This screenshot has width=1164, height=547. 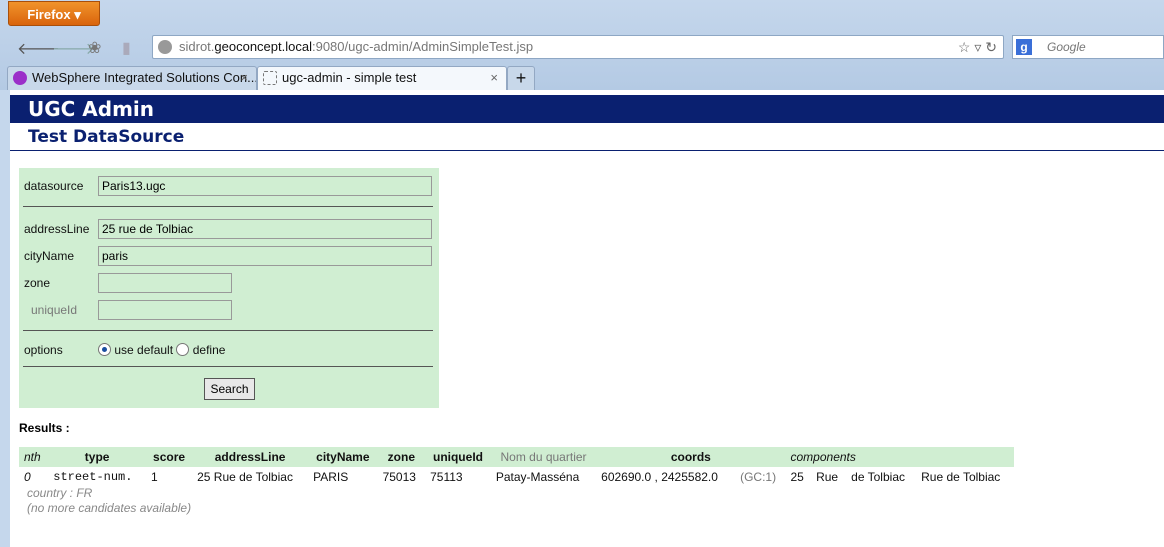 What do you see at coordinates (165, 283) in the screenshot?
I see `zone-input` at bounding box center [165, 283].